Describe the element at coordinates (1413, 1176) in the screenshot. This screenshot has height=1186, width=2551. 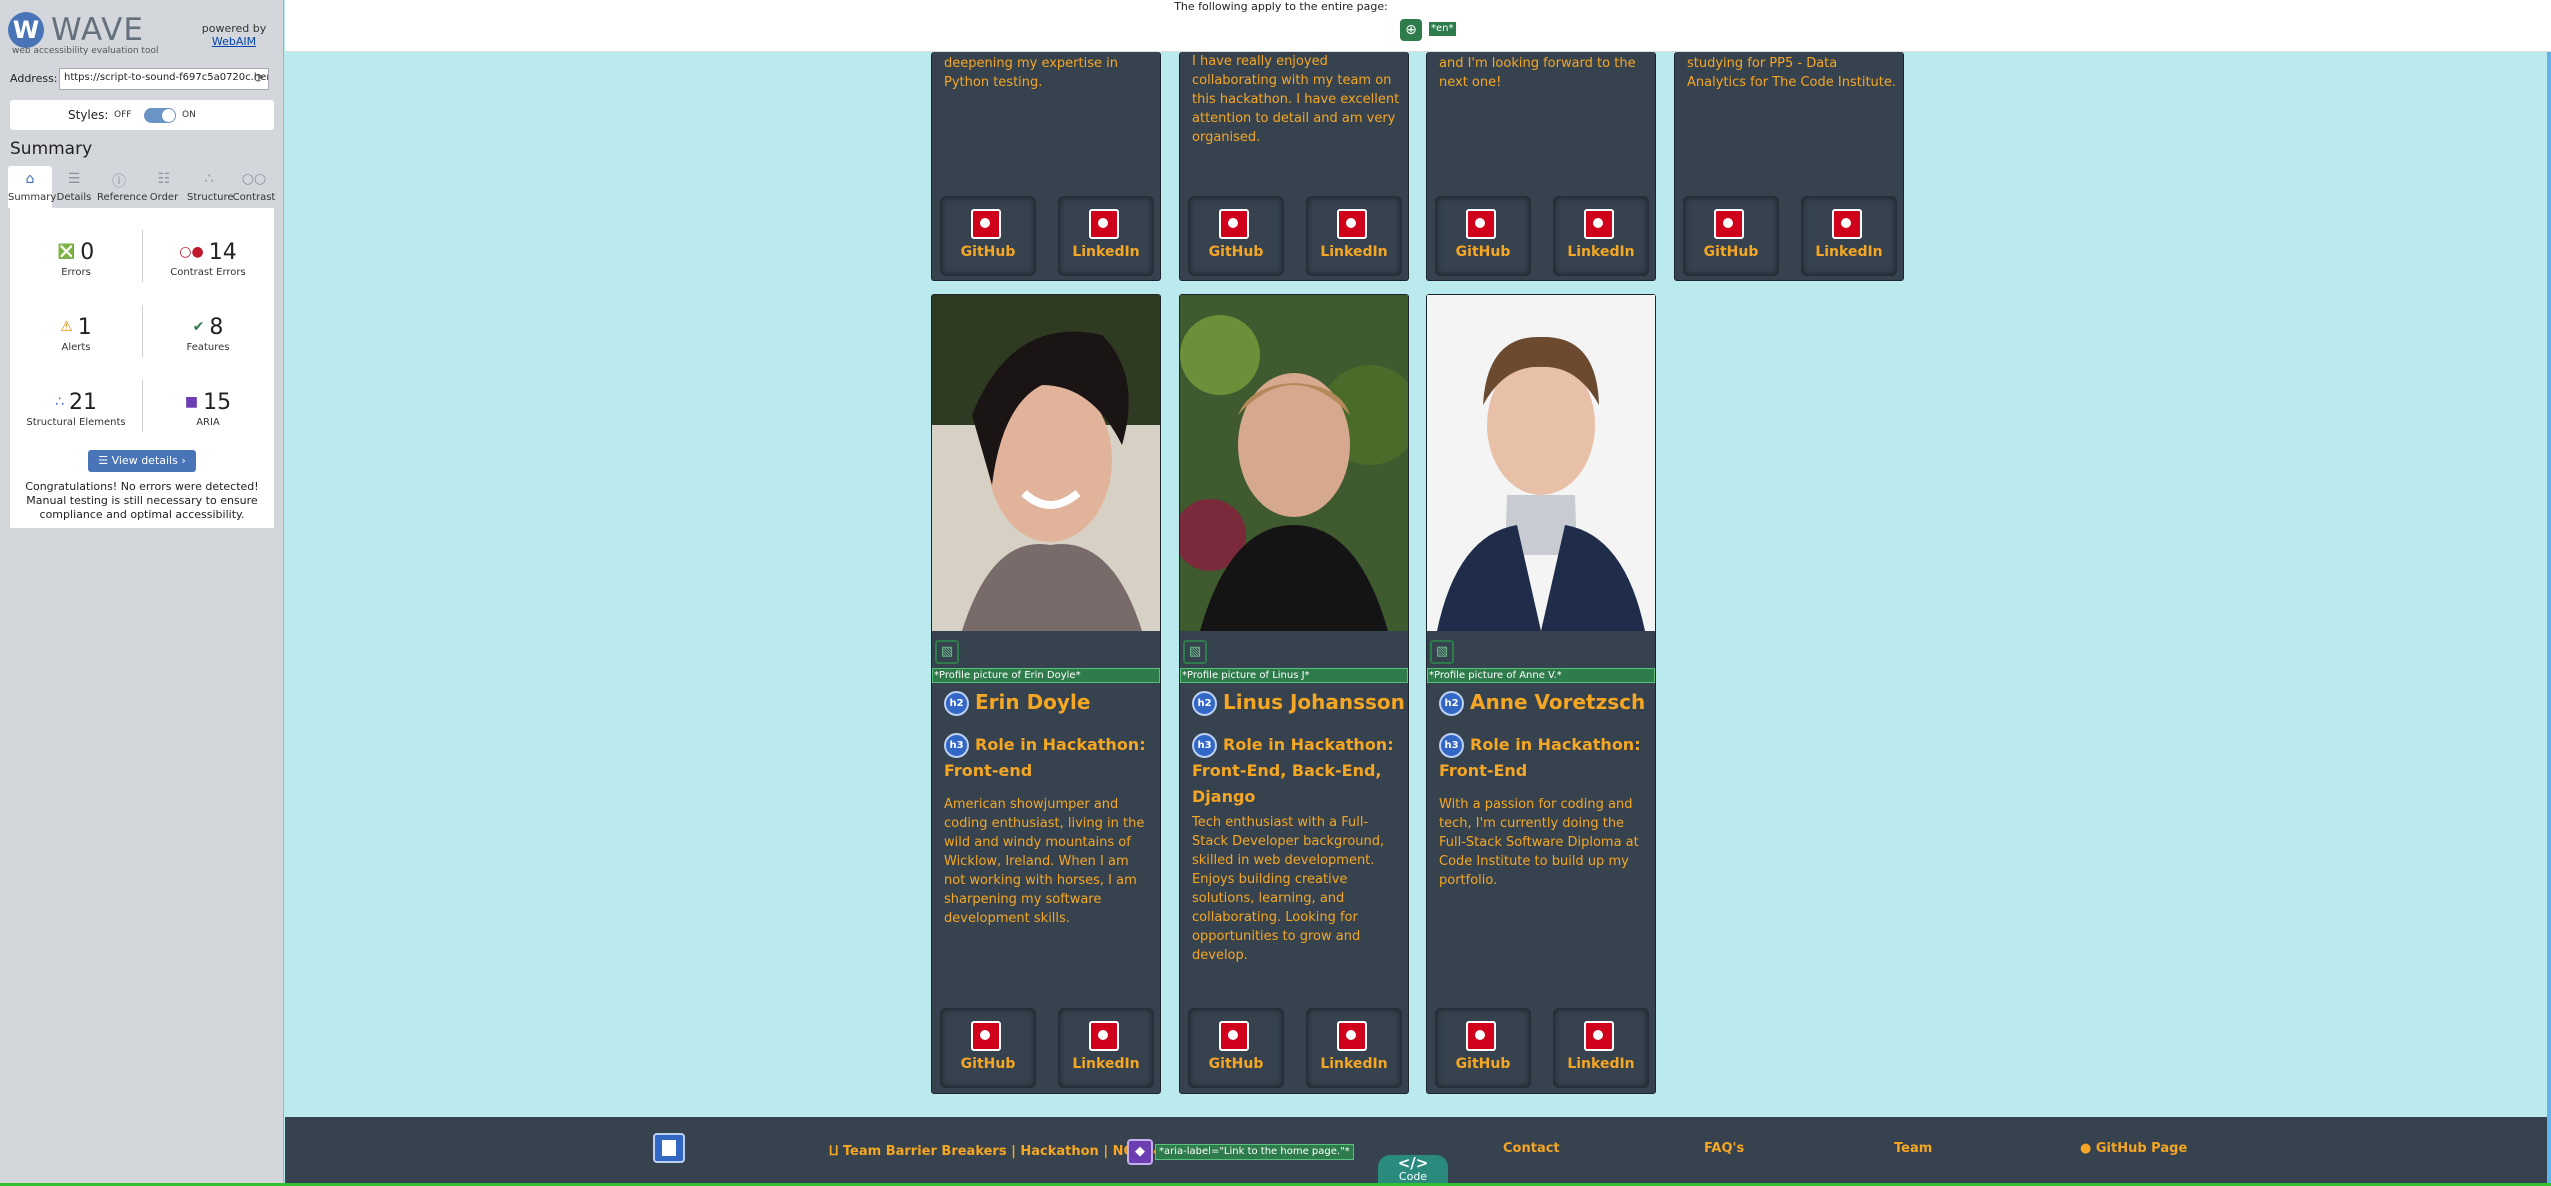
I see `code-label: Code` at that location.